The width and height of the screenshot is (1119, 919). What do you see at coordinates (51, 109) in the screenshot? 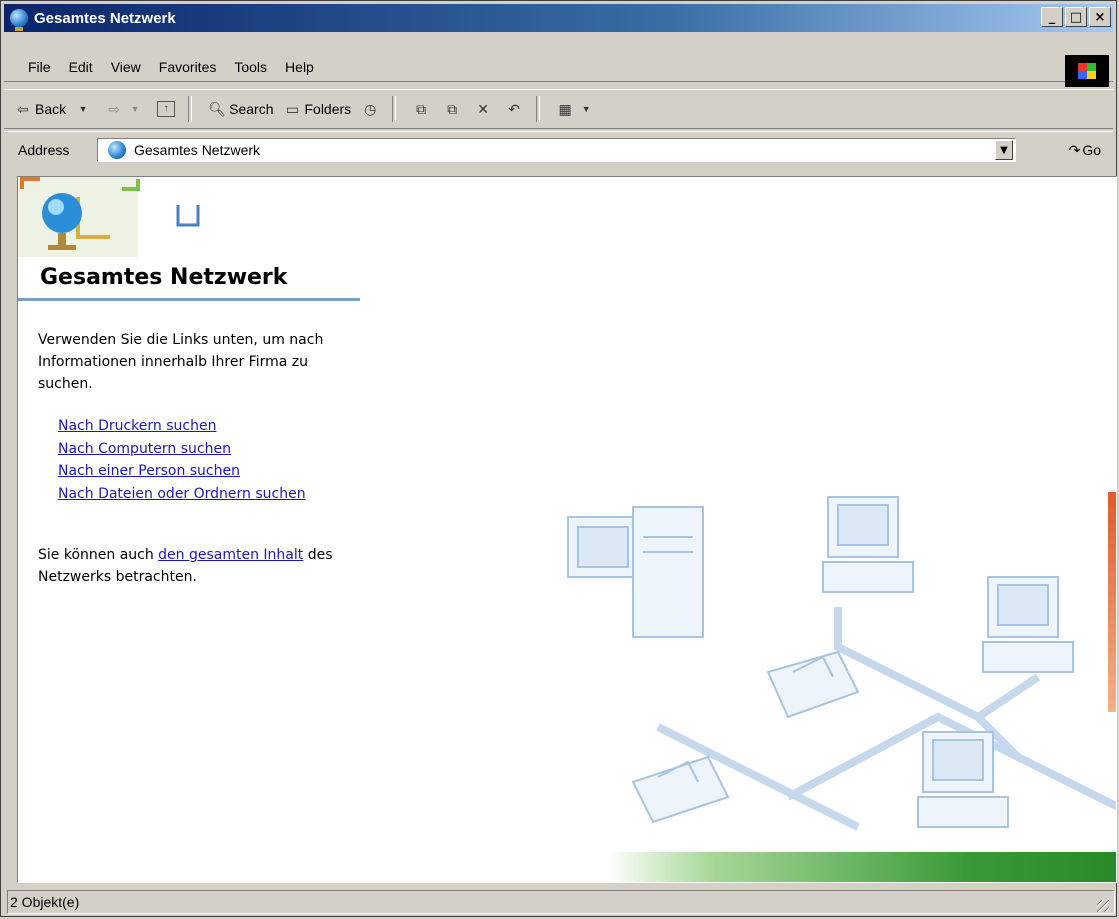
I see `back-label: Back` at bounding box center [51, 109].